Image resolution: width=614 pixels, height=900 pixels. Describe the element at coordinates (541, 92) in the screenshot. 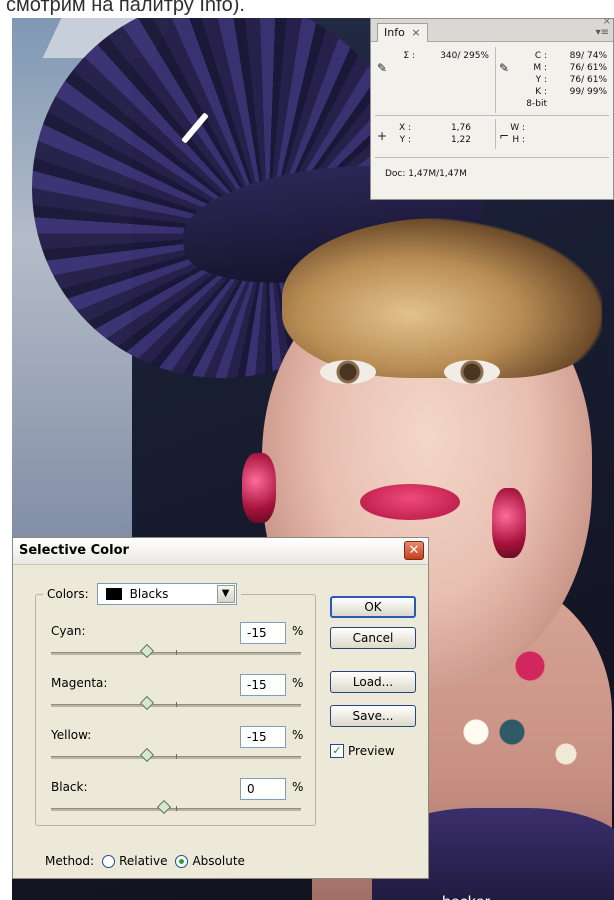

I see `cmyk-k-label: K :` at that location.